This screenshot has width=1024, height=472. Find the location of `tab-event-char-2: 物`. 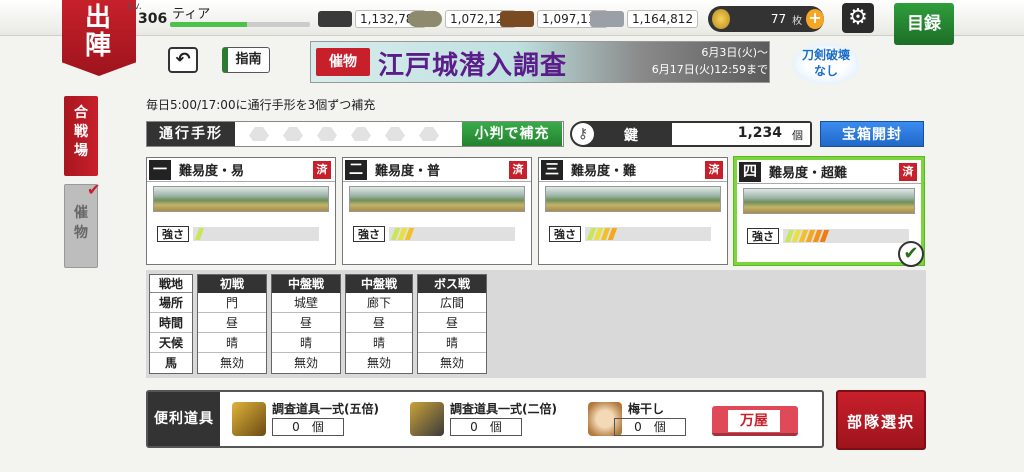

tab-event-char-2: 物 is located at coordinates (81, 233).